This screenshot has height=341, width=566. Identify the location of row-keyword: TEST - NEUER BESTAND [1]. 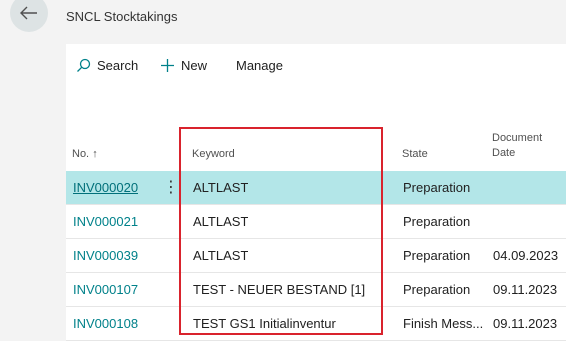
(279, 289).